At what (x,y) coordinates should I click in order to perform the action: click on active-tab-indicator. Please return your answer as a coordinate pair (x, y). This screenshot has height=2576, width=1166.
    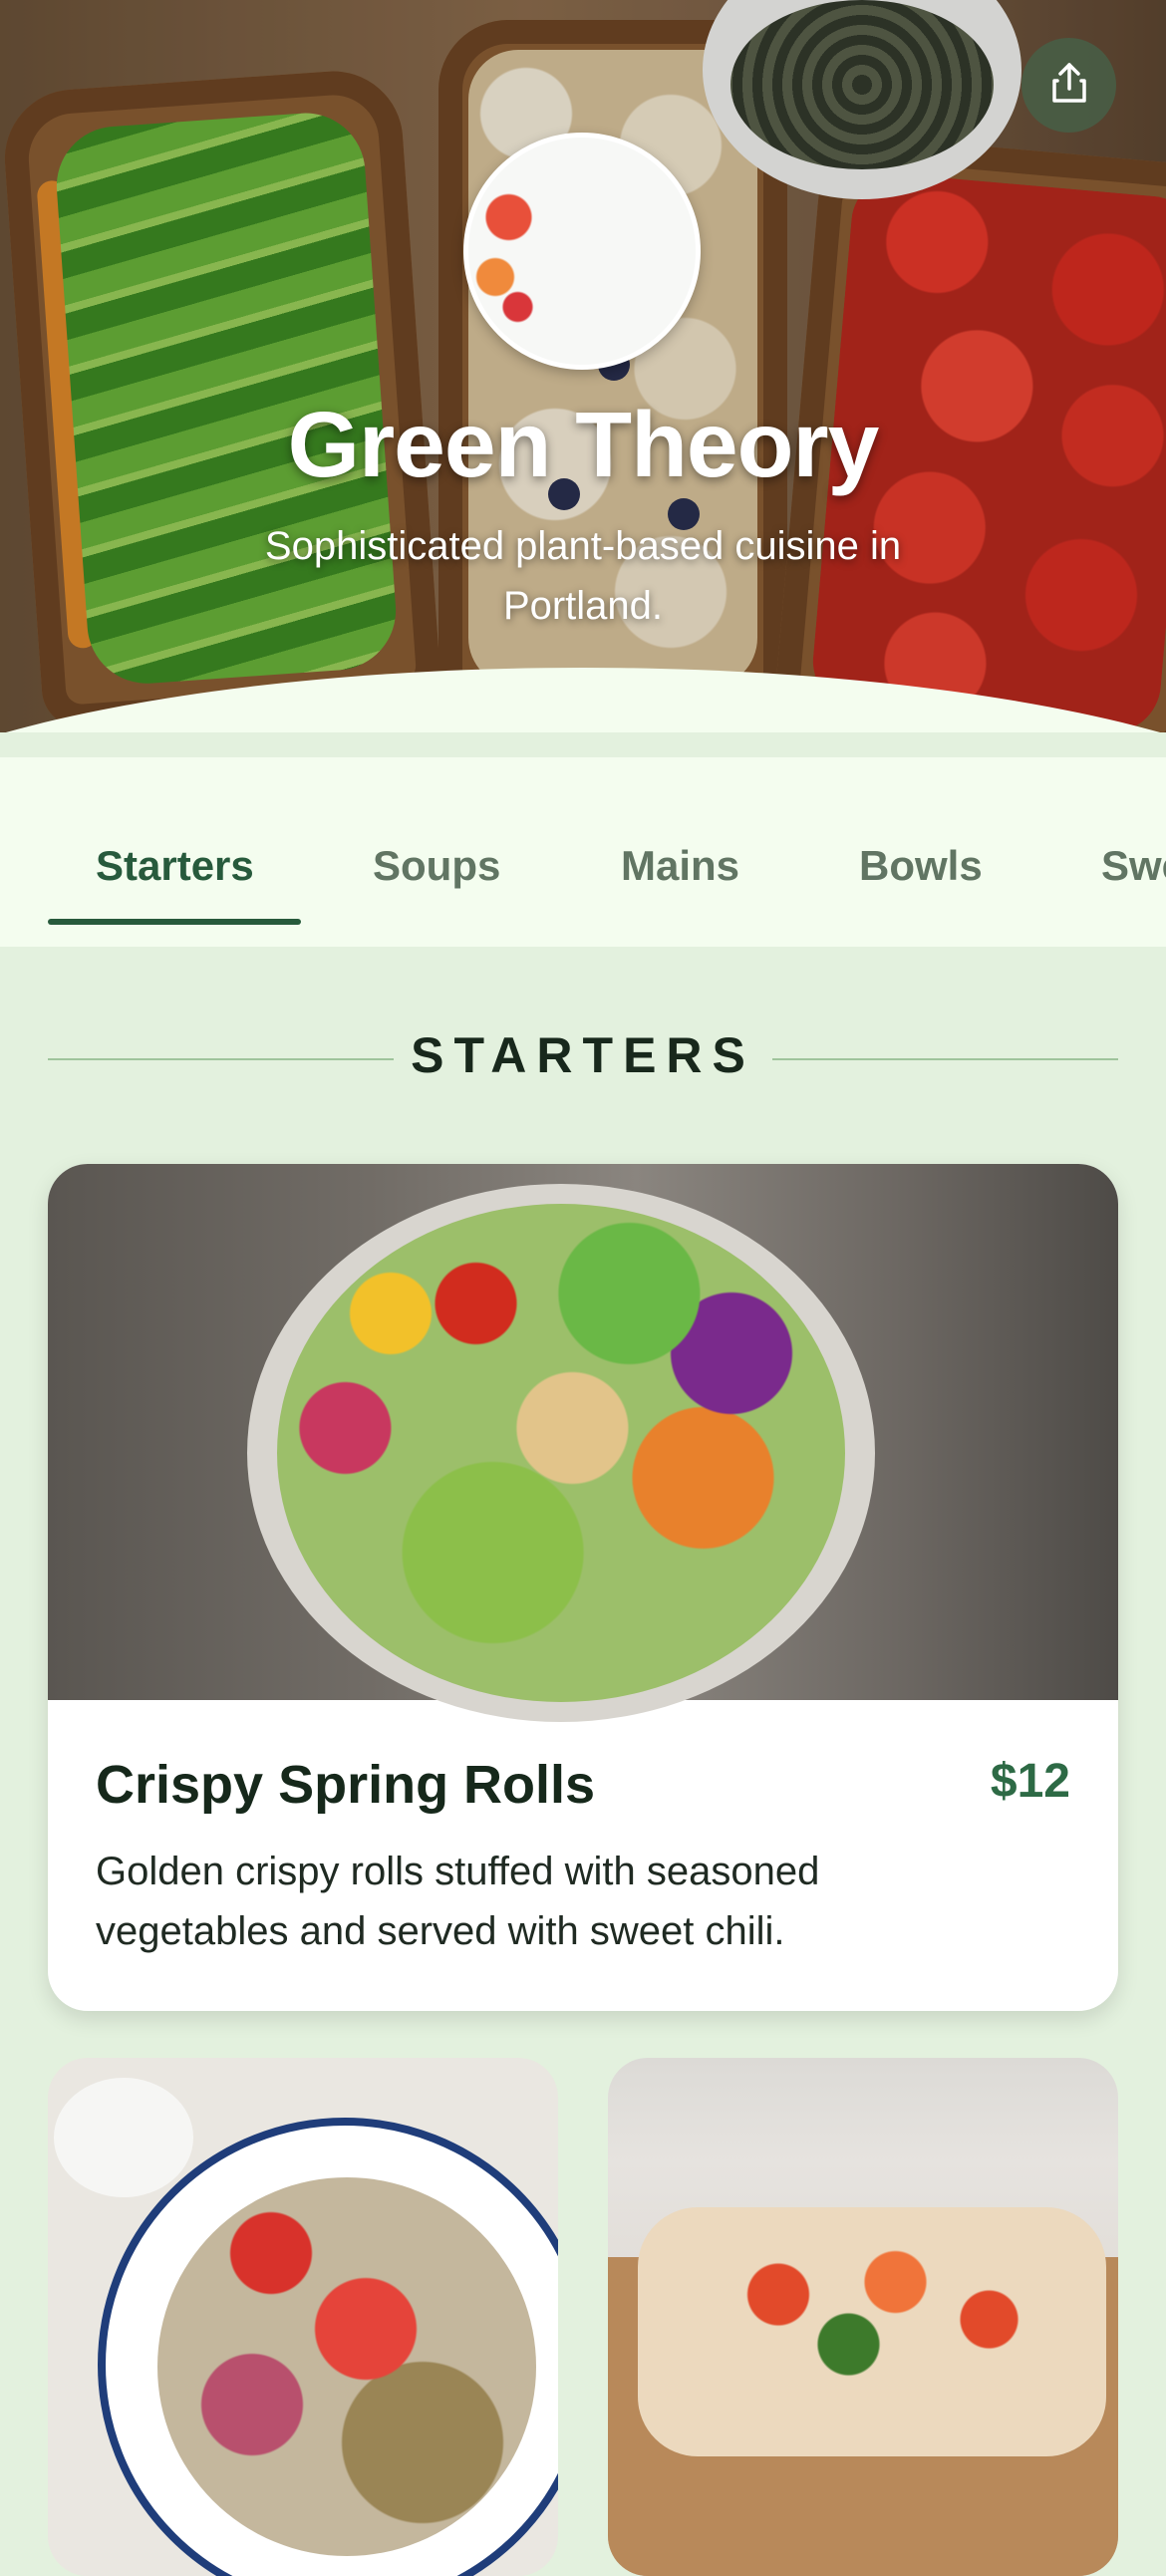
    Looking at the image, I should click on (174, 922).